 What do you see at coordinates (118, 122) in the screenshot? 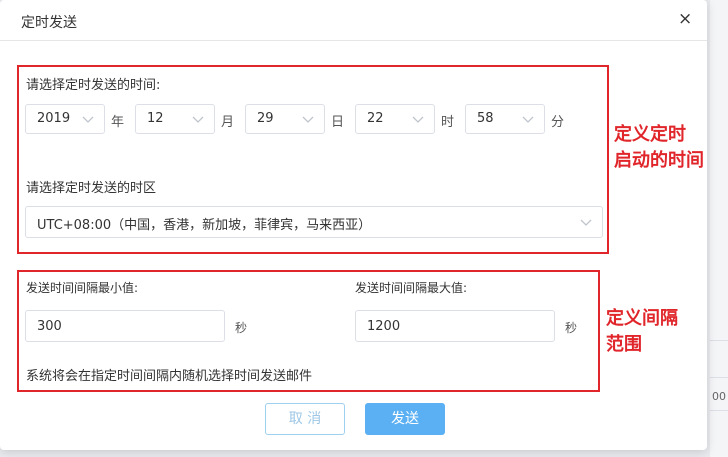
I see `year-unit: 年` at bounding box center [118, 122].